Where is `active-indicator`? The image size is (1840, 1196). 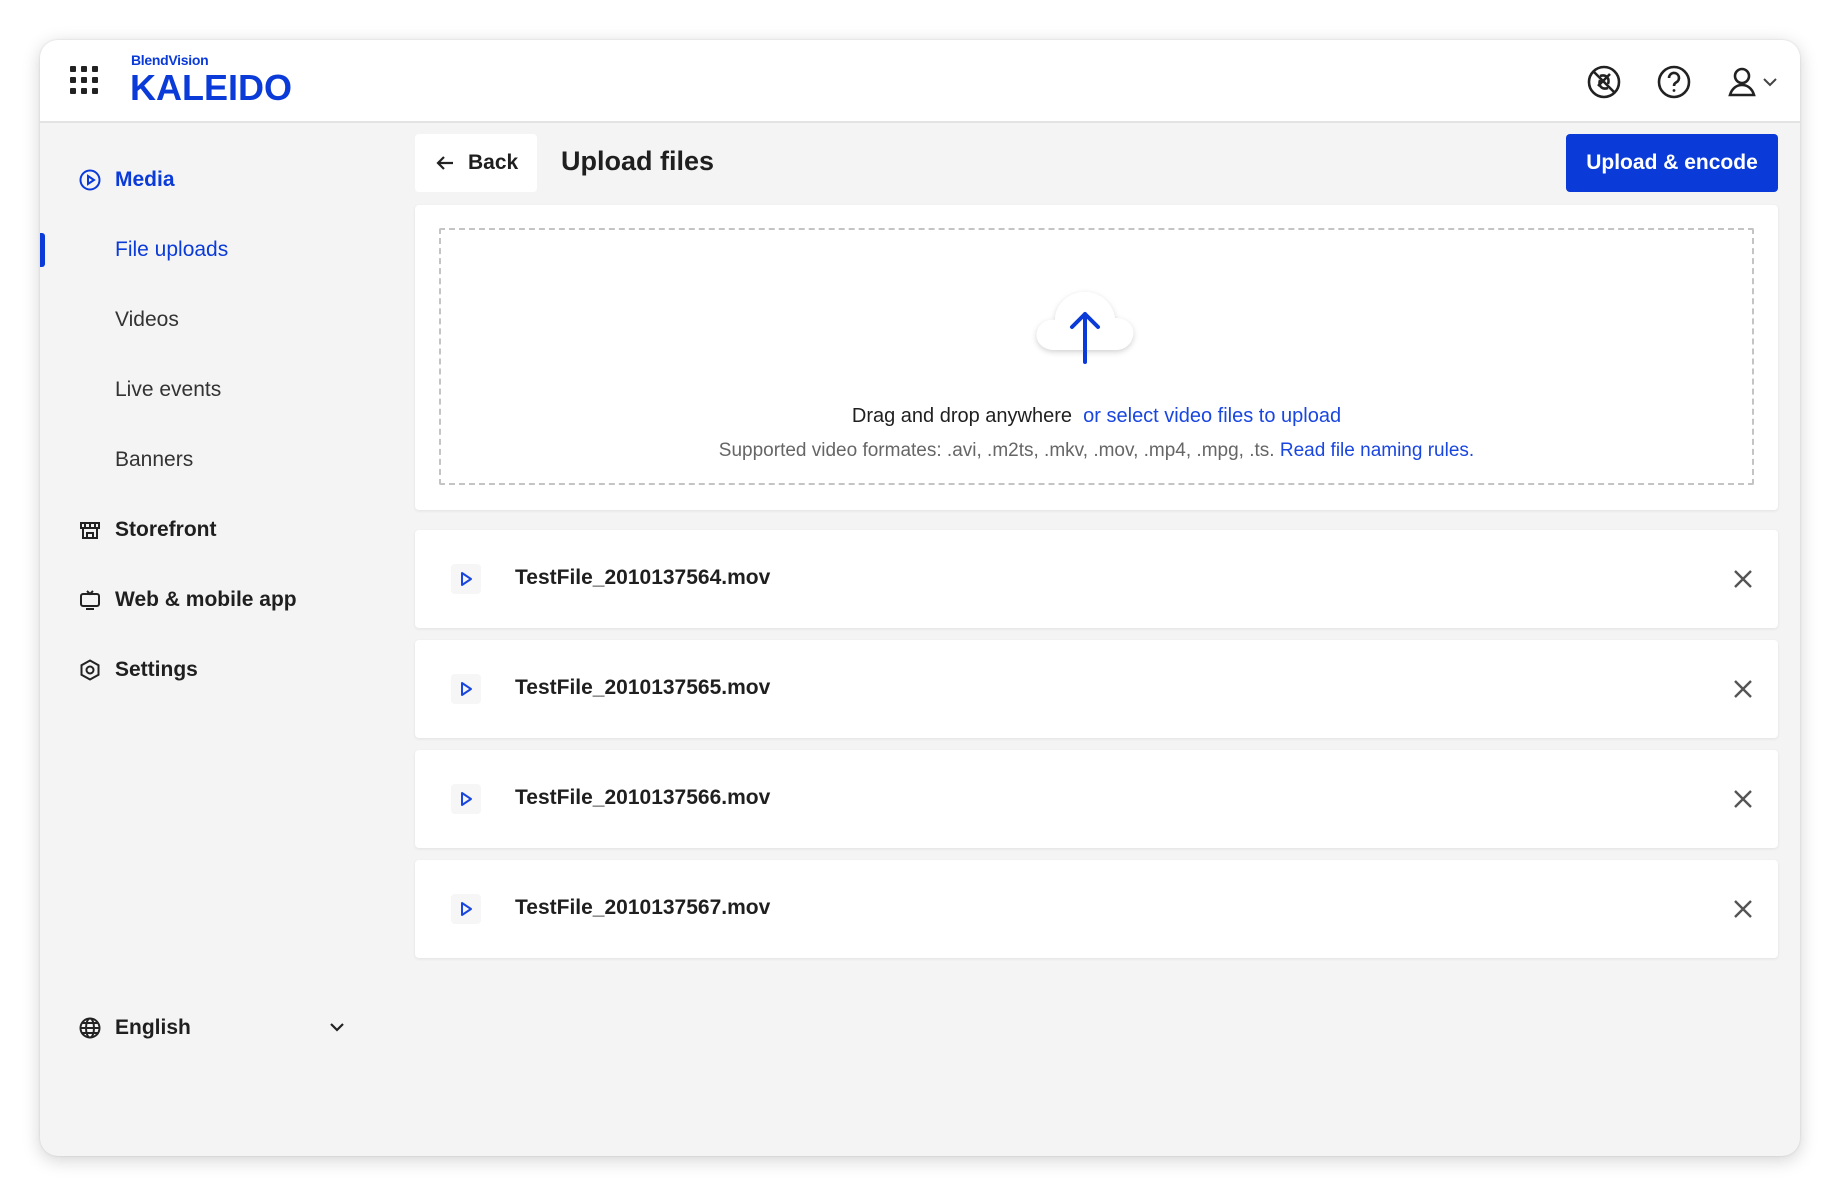
active-indicator is located at coordinates (42, 250).